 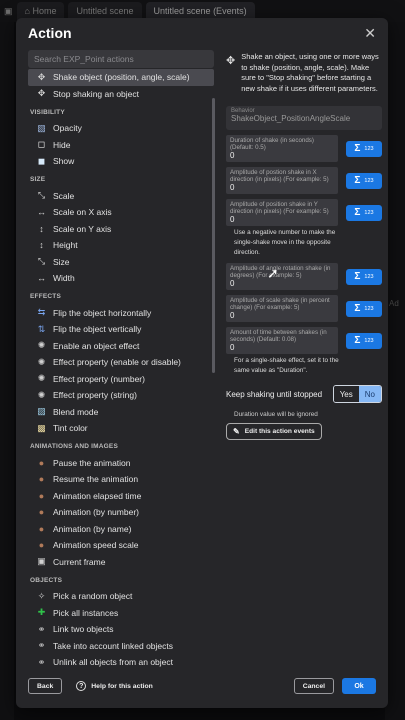 What do you see at coordinates (41, 328) in the screenshot?
I see `flip-vertical-icon: ⇅` at bounding box center [41, 328].